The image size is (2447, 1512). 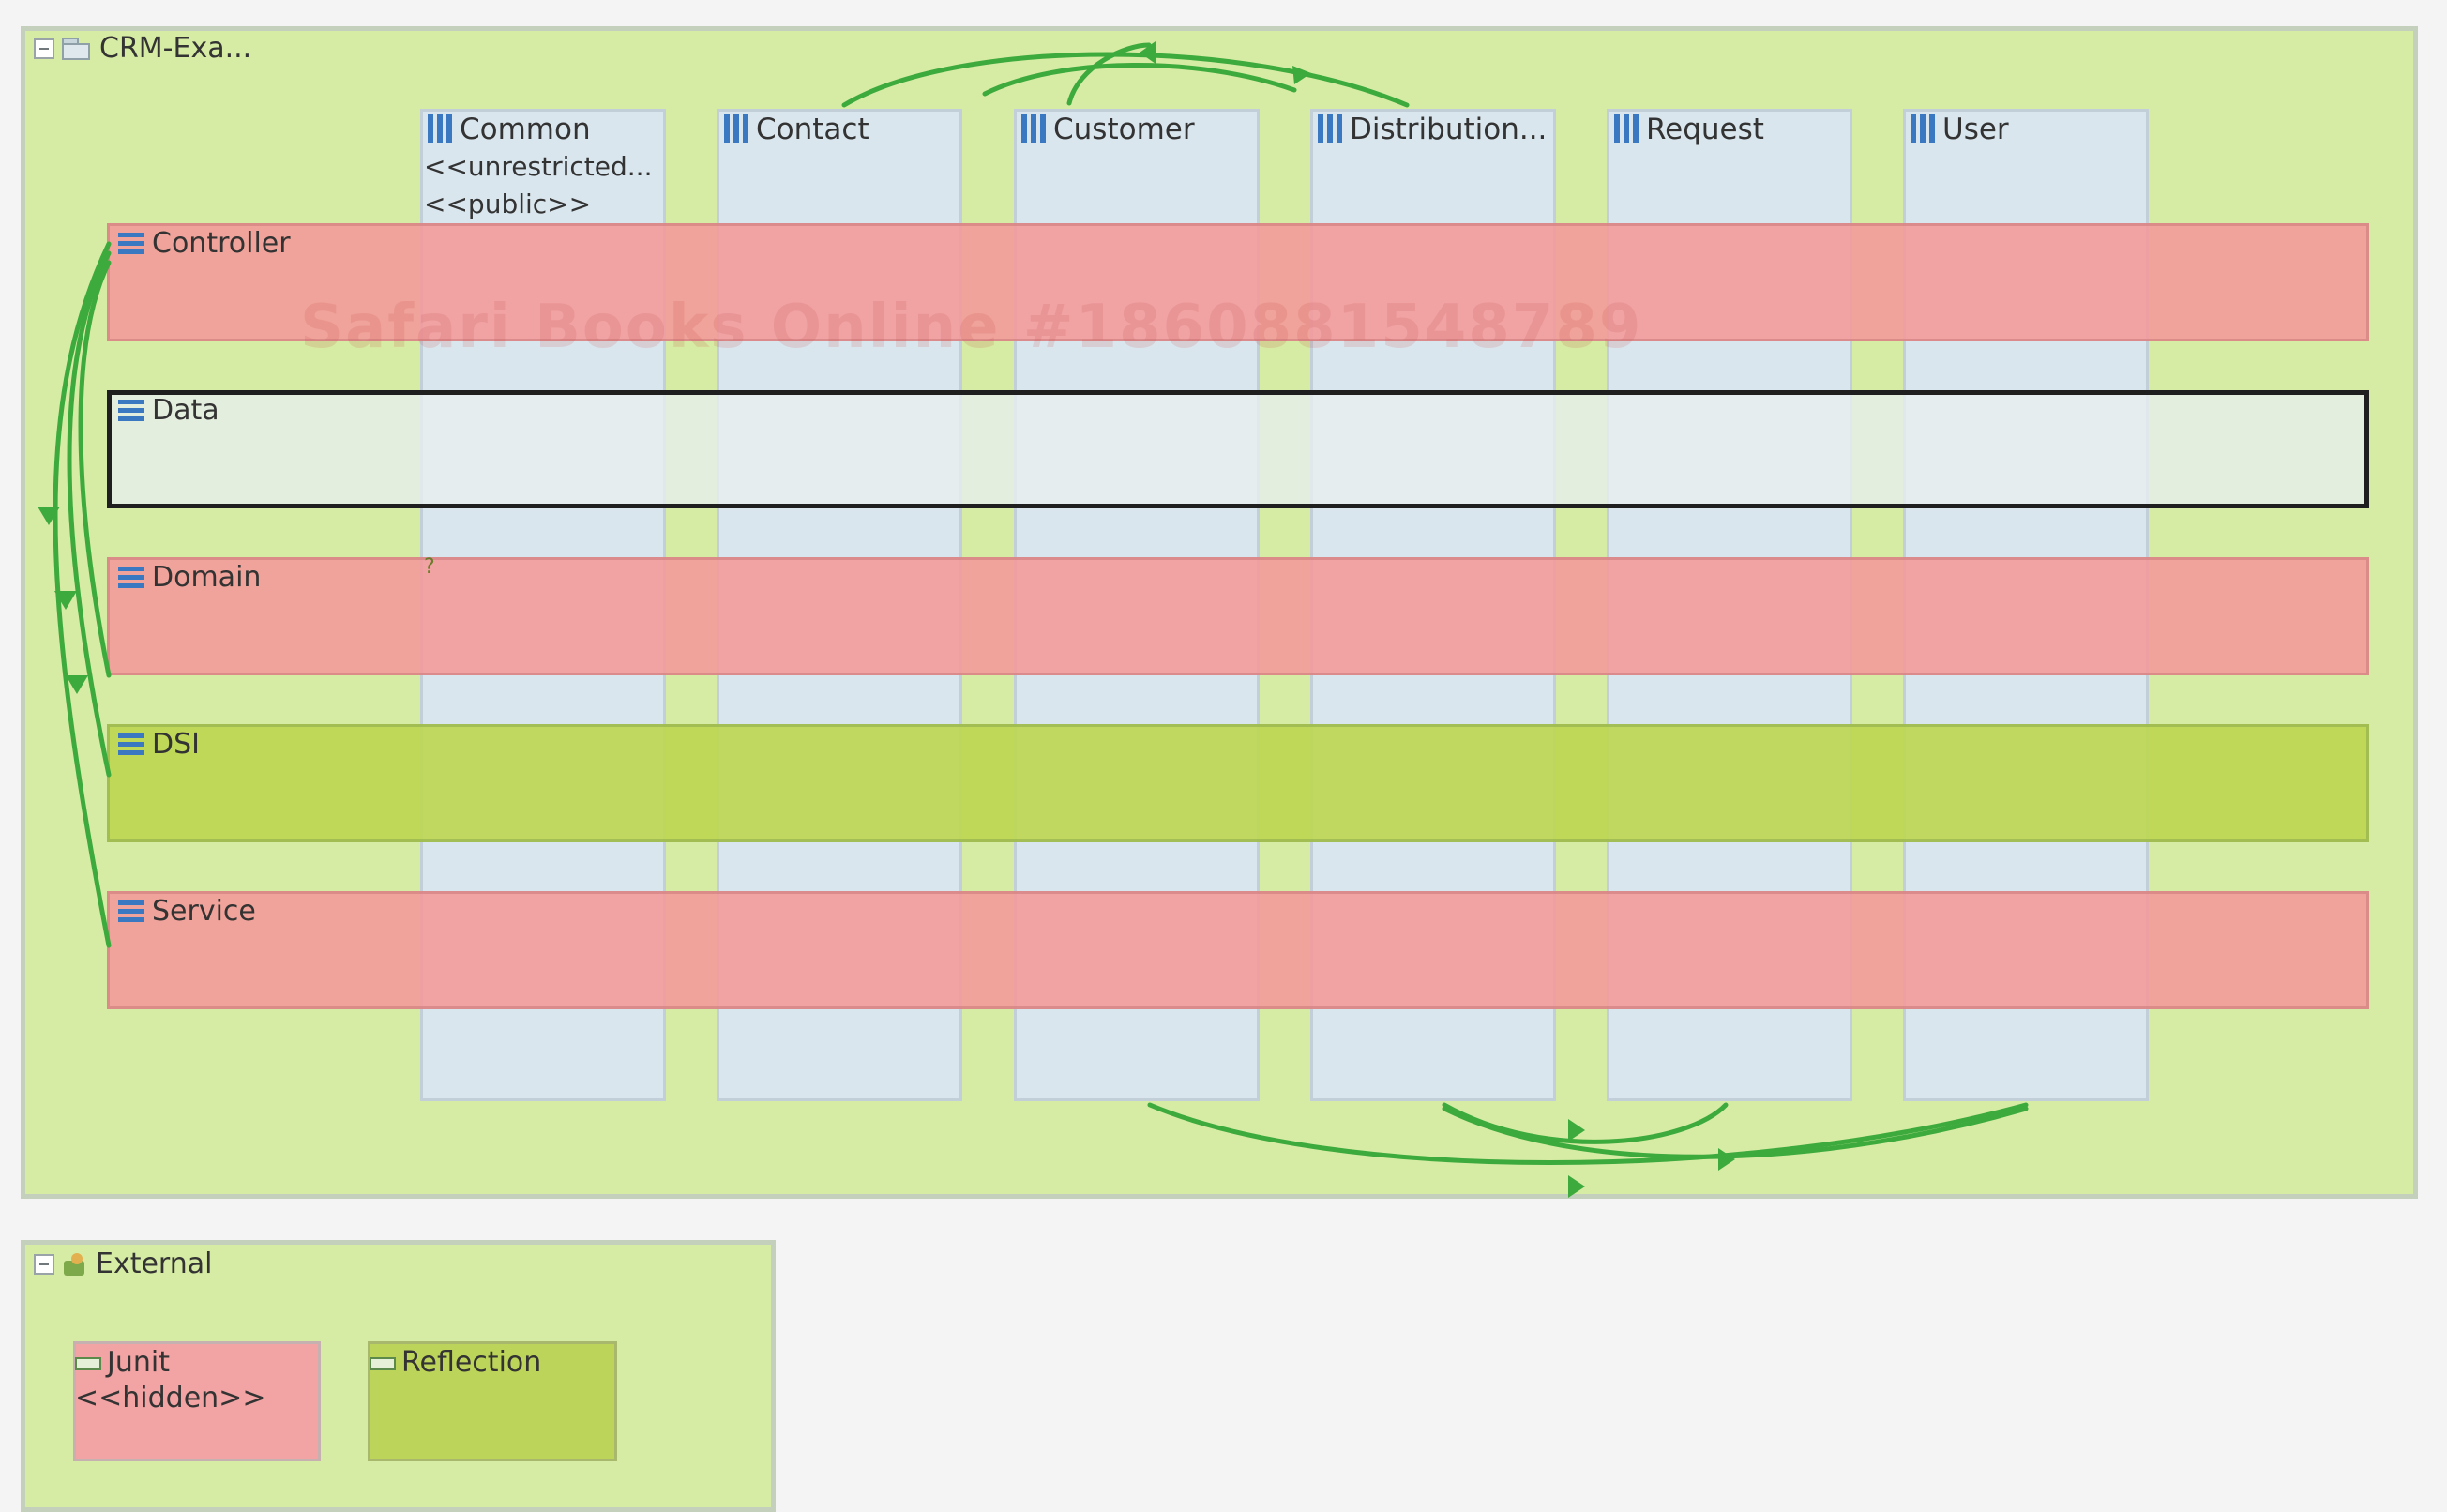 What do you see at coordinates (154, 1263) in the screenshot?
I see `external-container-title: External` at bounding box center [154, 1263].